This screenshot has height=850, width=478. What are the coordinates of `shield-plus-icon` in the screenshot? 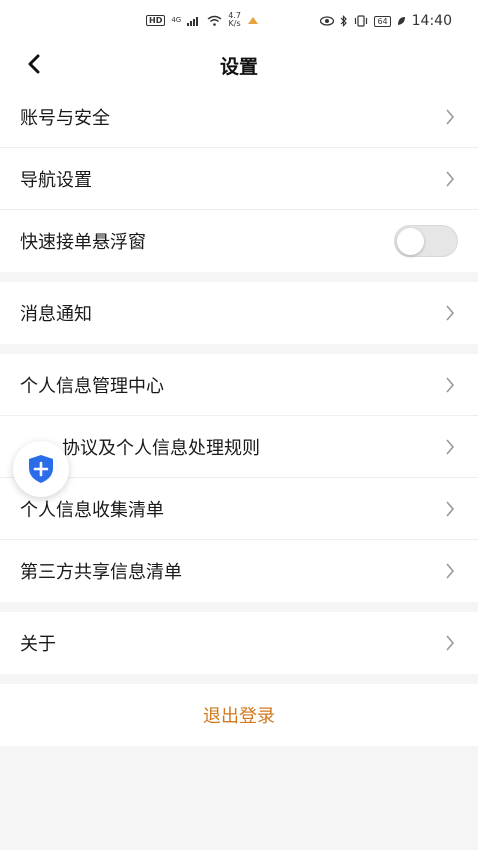 It's located at (41, 469).